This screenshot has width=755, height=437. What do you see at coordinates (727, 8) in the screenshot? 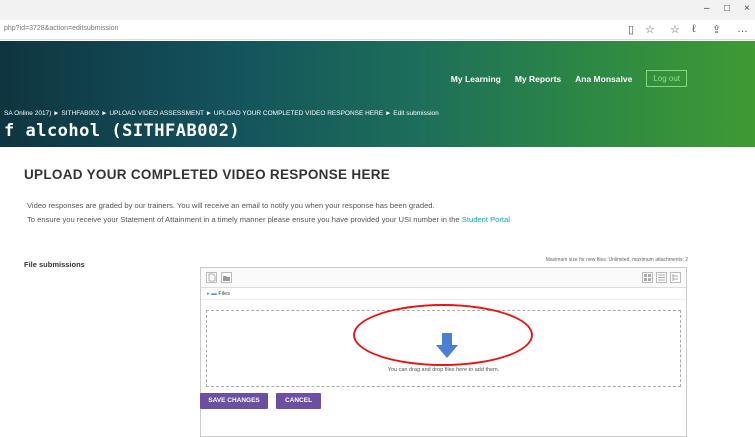
I see `maximize-button: □` at bounding box center [727, 8].